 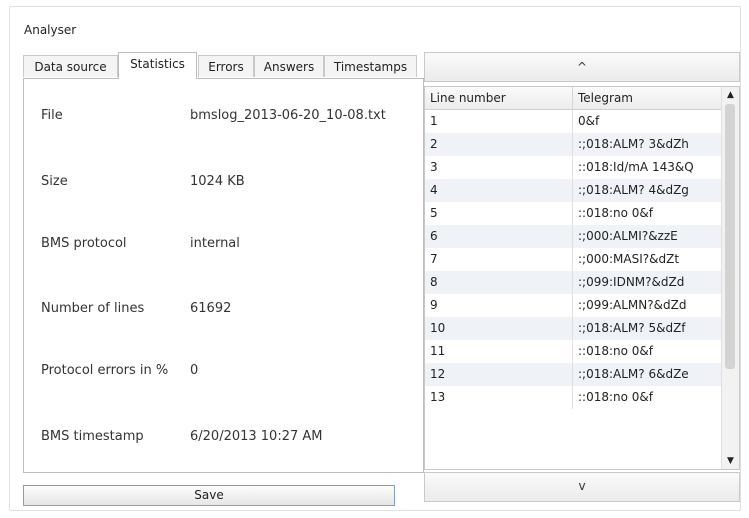 I want to click on table-row: 10 :;018:ALM? 5&dZf, so click(x=573, y=328).